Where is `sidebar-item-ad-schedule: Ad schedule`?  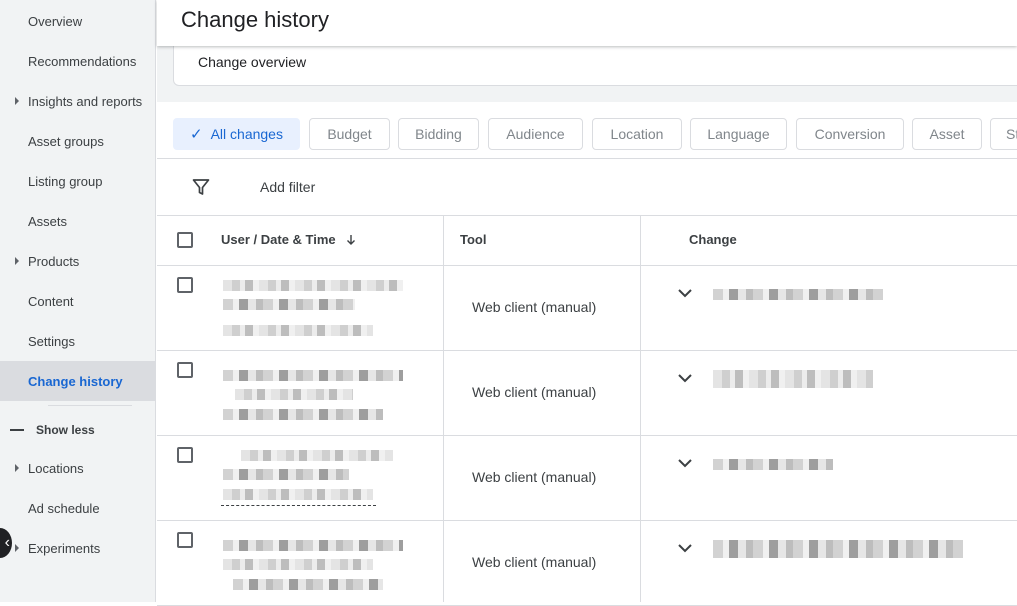
sidebar-item-ad-schedule: Ad schedule is located at coordinates (78, 508).